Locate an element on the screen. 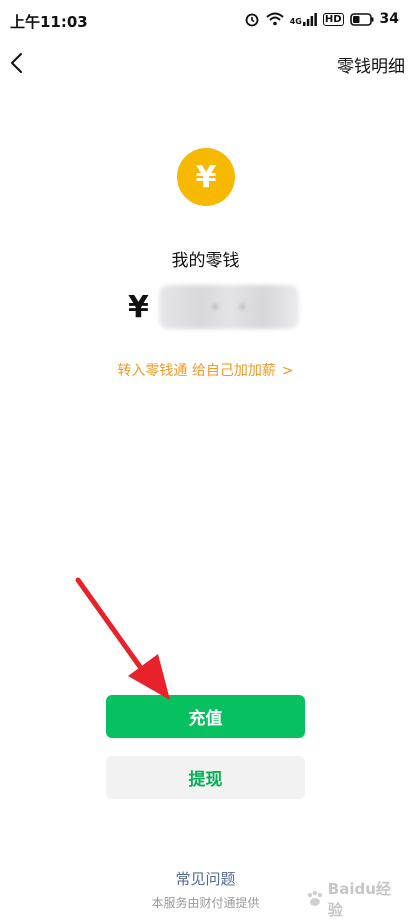 This screenshot has height=920, width=411. yen-coin-icon: ¥ is located at coordinates (206, 177).